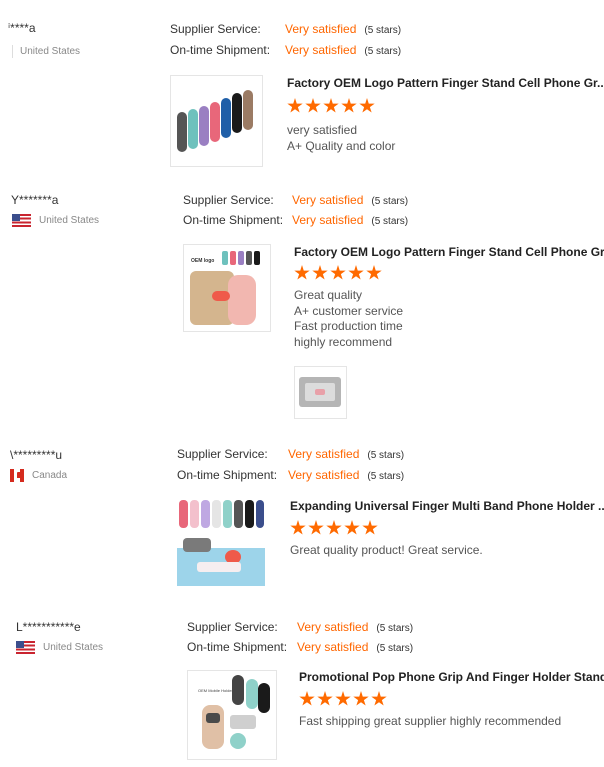 This screenshot has height=767, width=604. Describe the element at coordinates (328, 295) in the screenshot. I see `comment-line: Great quality` at that location.